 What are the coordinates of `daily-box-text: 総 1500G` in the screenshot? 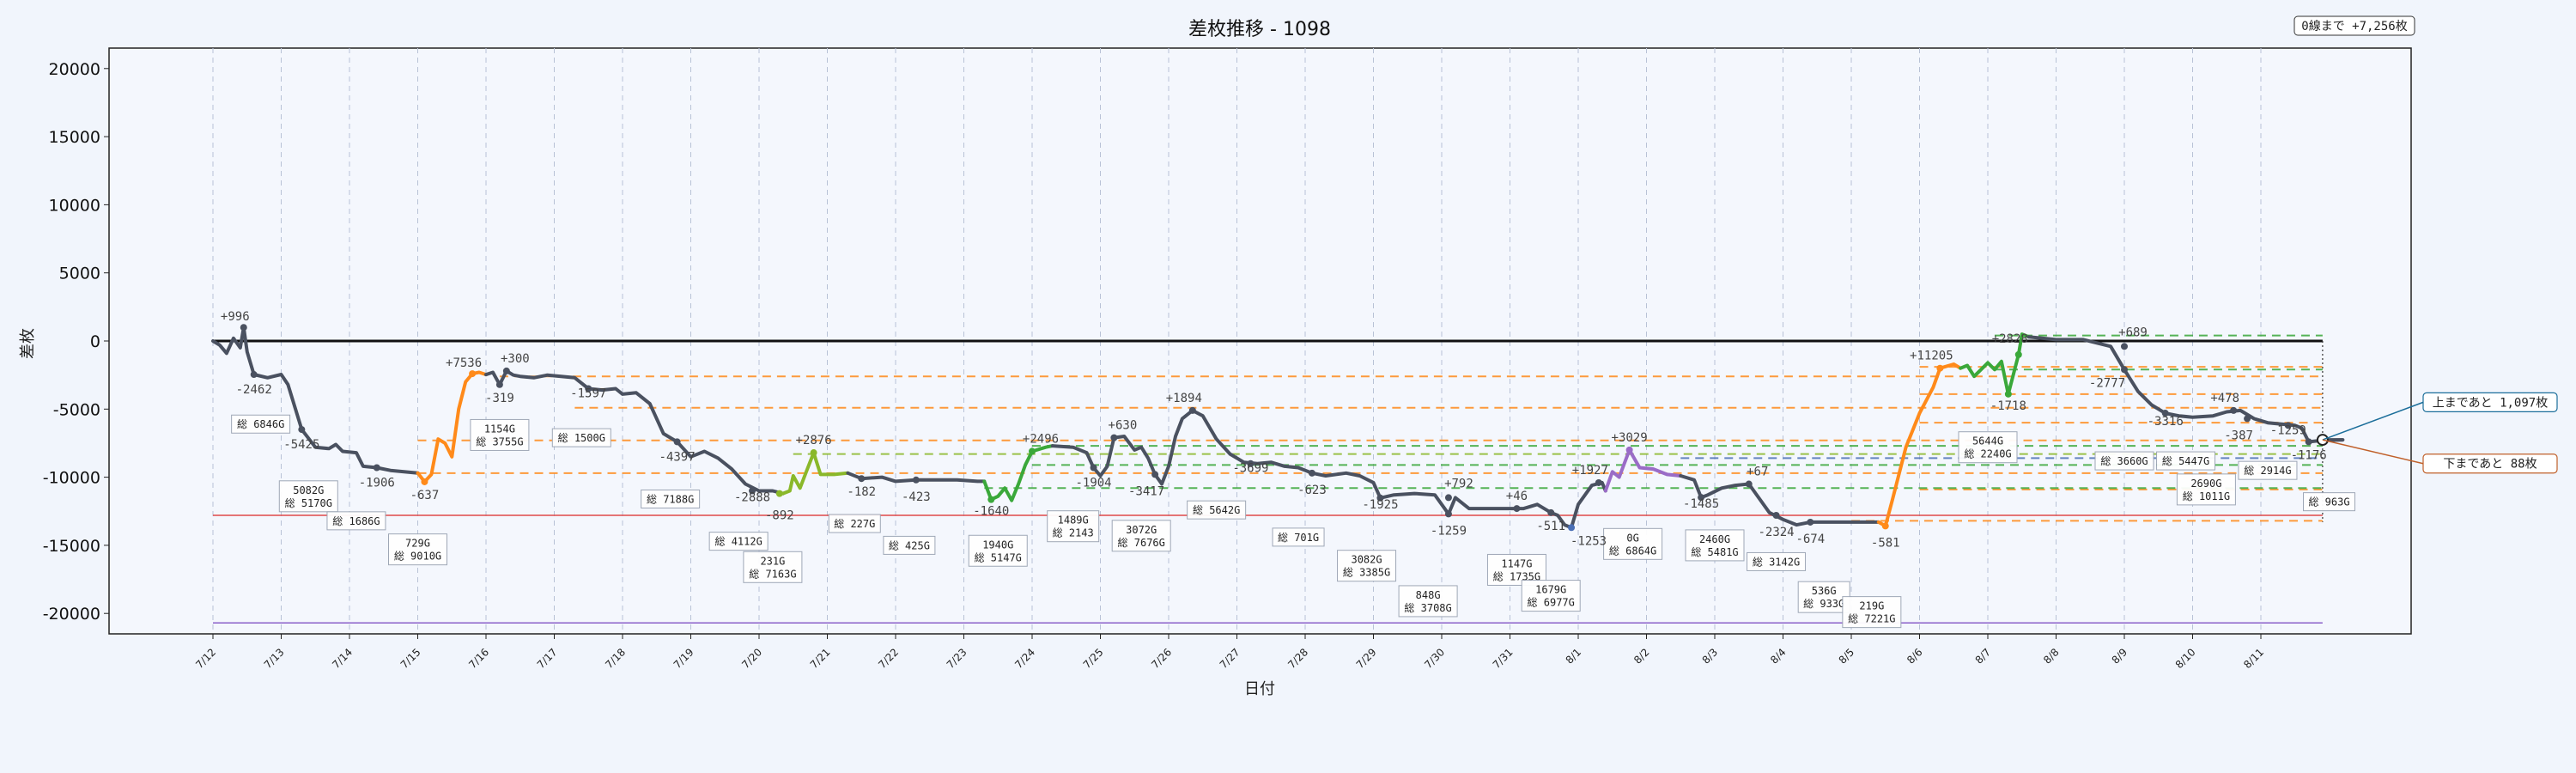 It's located at (581, 438).